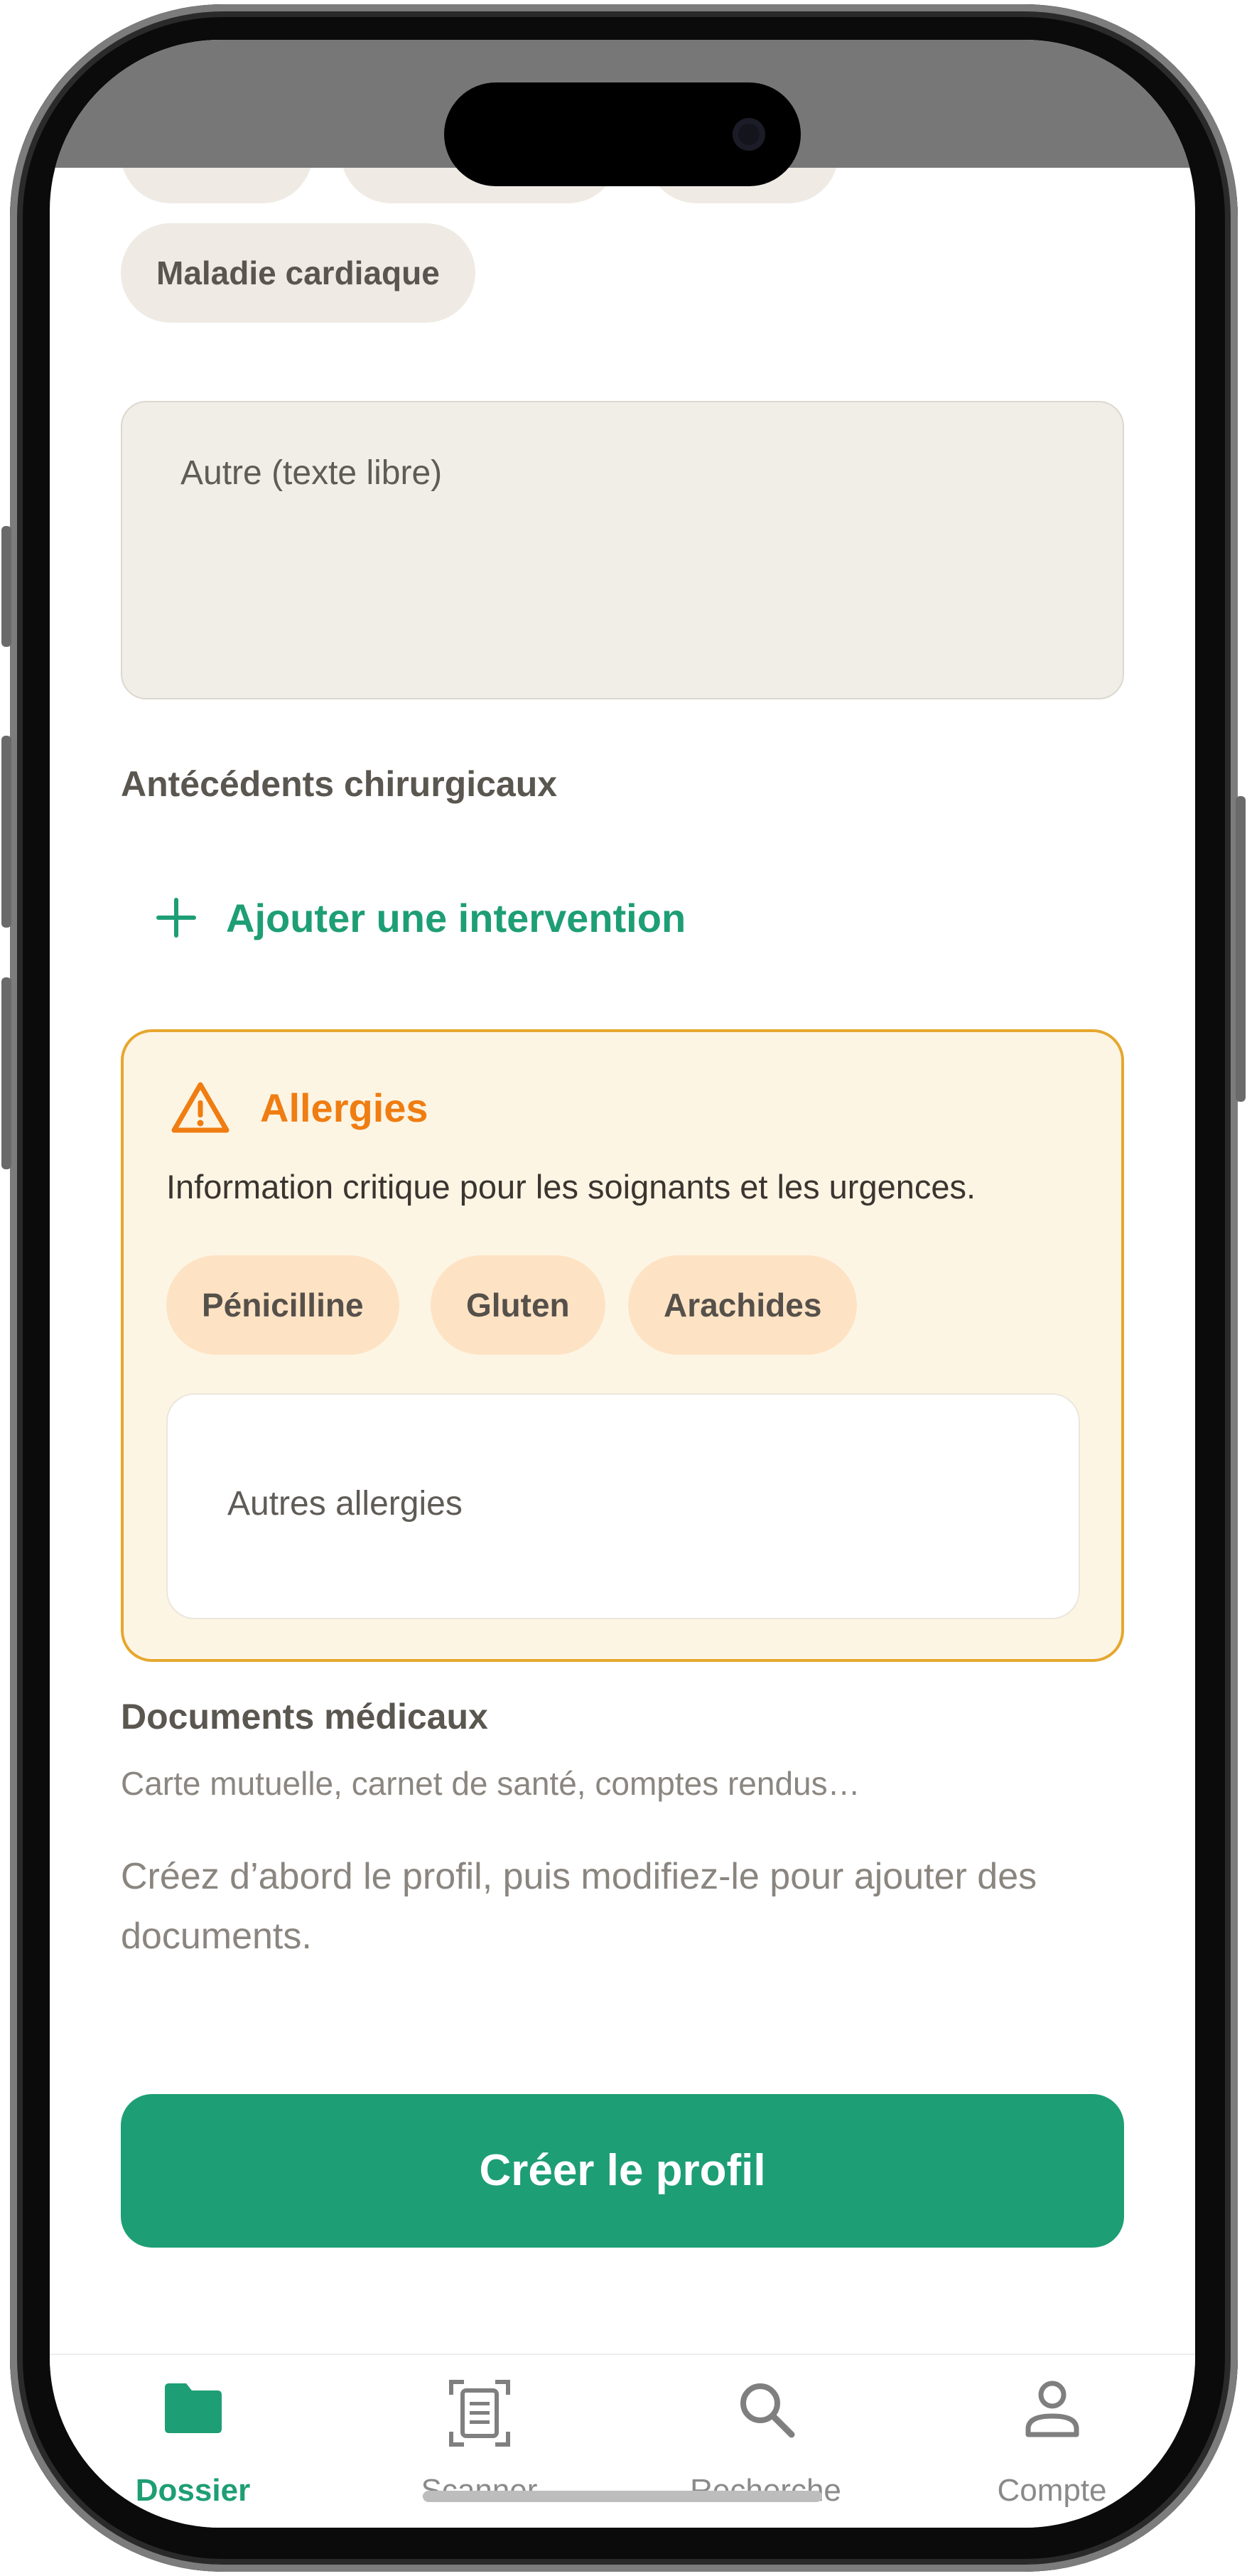 Image resolution: width=1247 pixels, height=2576 pixels. What do you see at coordinates (518, 1305) in the screenshot?
I see `chip-gluten: Gluten` at bounding box center [518, 1305].